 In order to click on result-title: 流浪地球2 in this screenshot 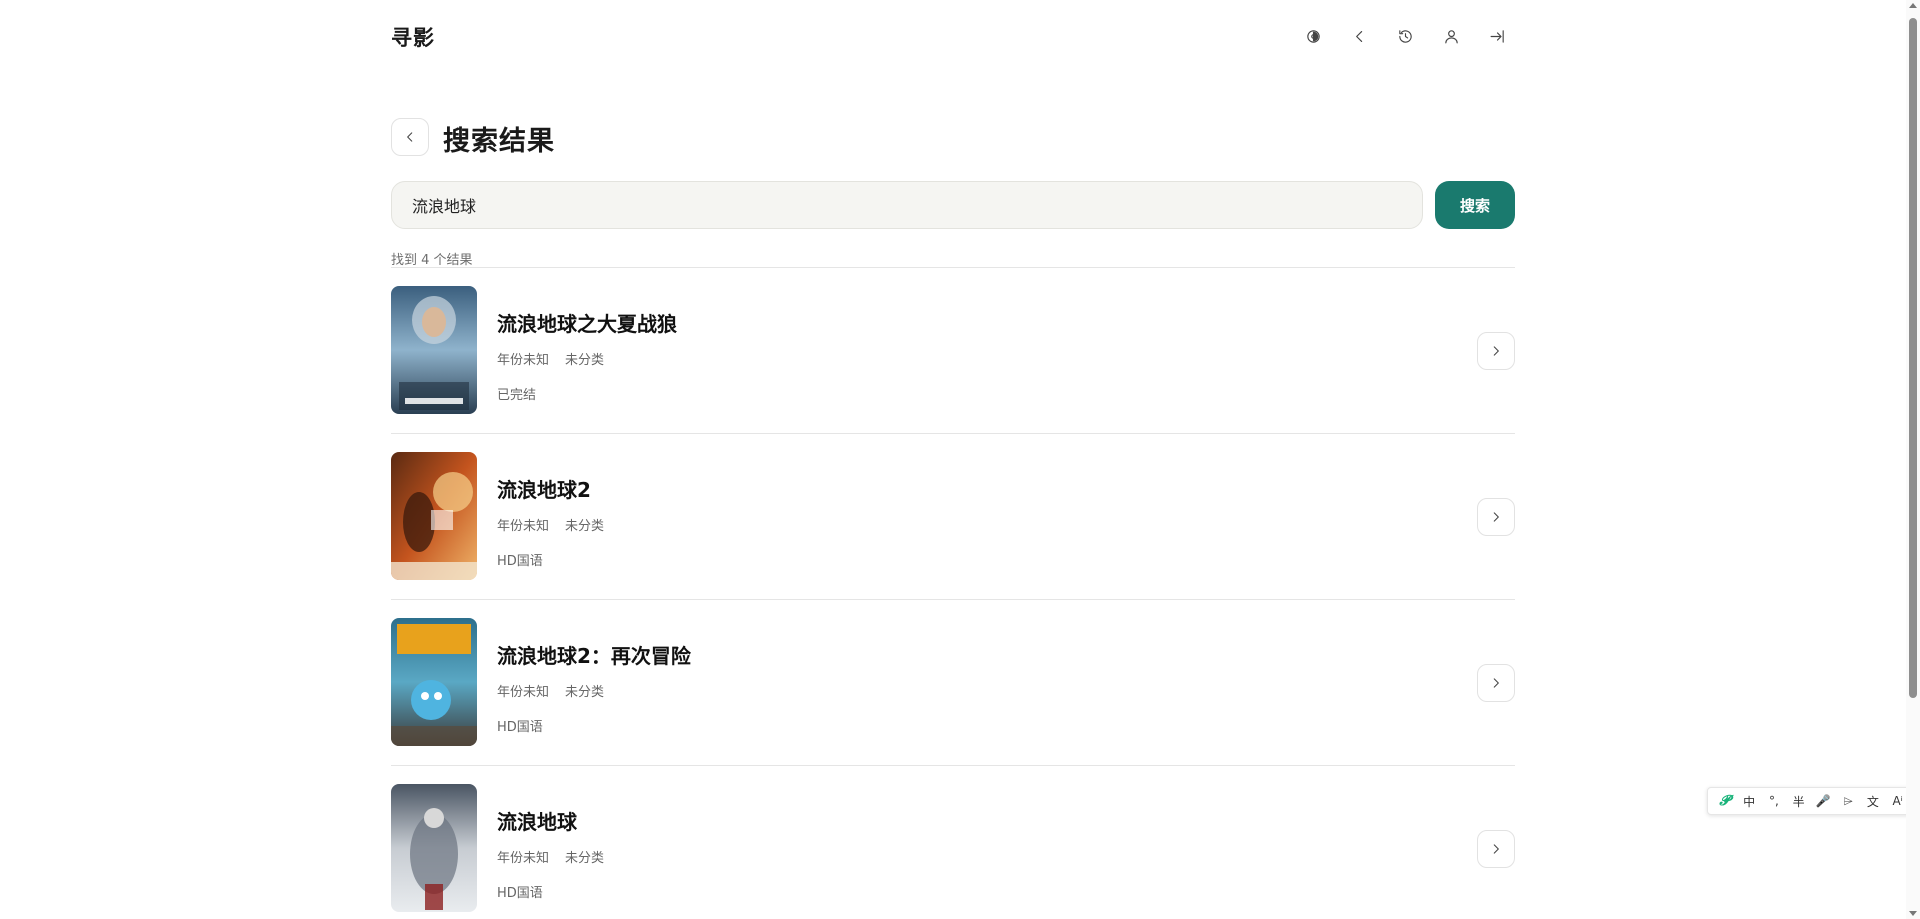, I will do `click(544, 490)`.